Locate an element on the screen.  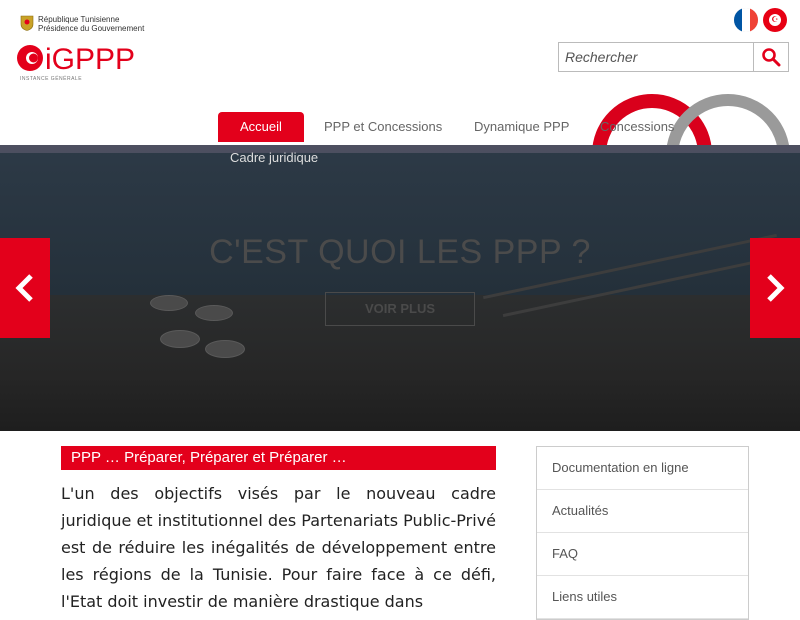
igppp-logo-icon: iGPPP is located at coordinates (76, 58).